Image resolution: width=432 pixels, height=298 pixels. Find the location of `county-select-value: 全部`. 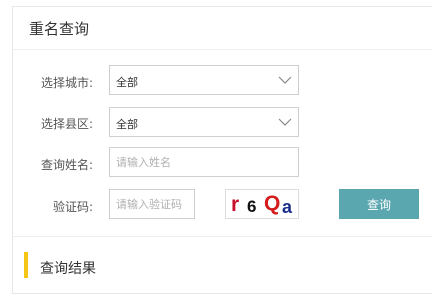

county-select-value: 全部 is located at coordinates (127, 124).